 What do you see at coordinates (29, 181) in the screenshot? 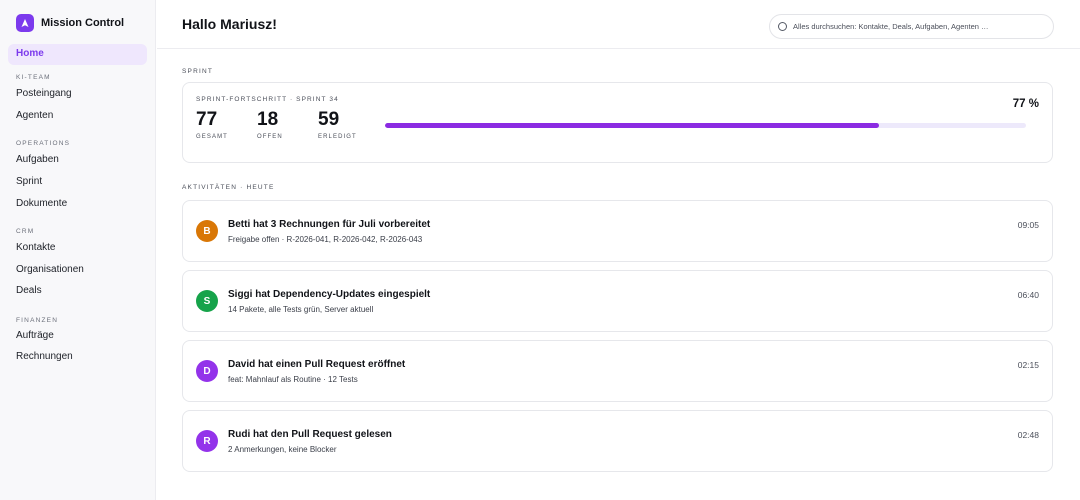
I see `sidebar-item-sprint: Sprint` at bounding box center [29, 181].